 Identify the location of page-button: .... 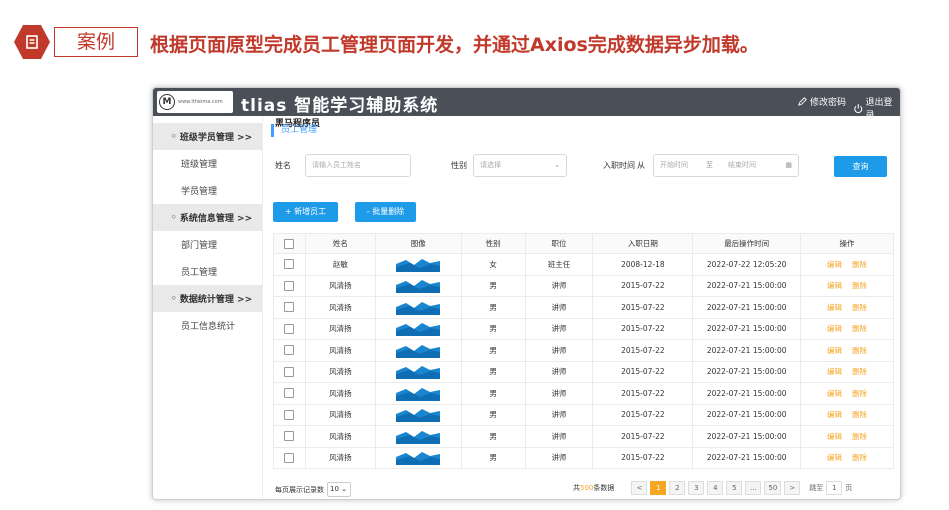
(753, 488).